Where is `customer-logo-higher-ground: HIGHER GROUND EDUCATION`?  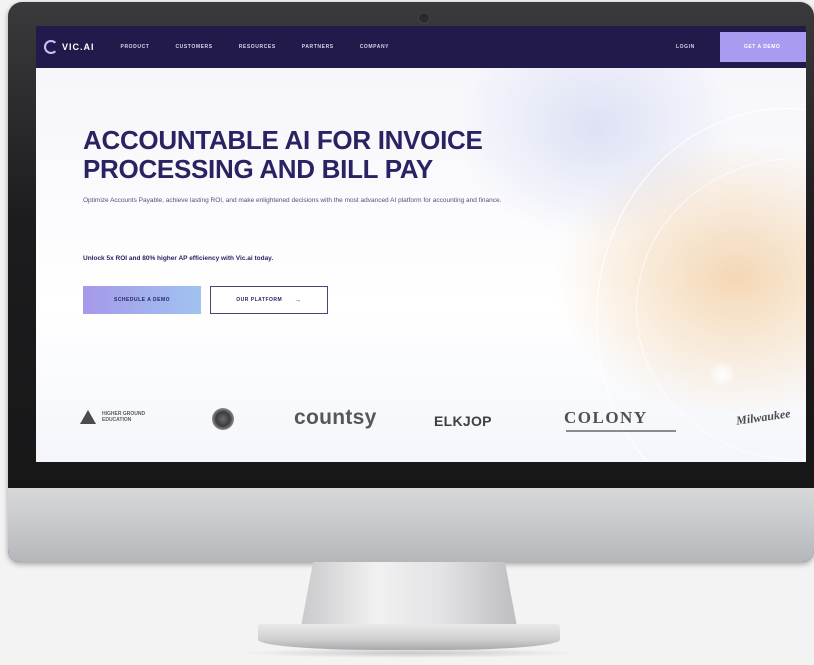 customer-logo-higher-ground: HIGHER GROUND EDUCATION is located at coordinates (116, 417).